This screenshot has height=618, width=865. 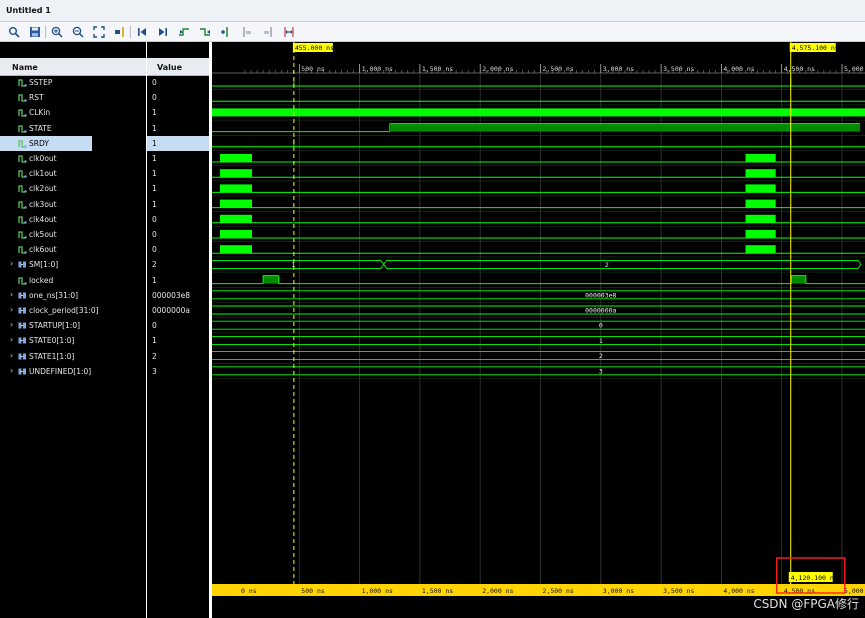 What do you see at coordinates (289, 32) in the screenshot?
I see `swap-cursors-icon` at bounding box center [289, 32].